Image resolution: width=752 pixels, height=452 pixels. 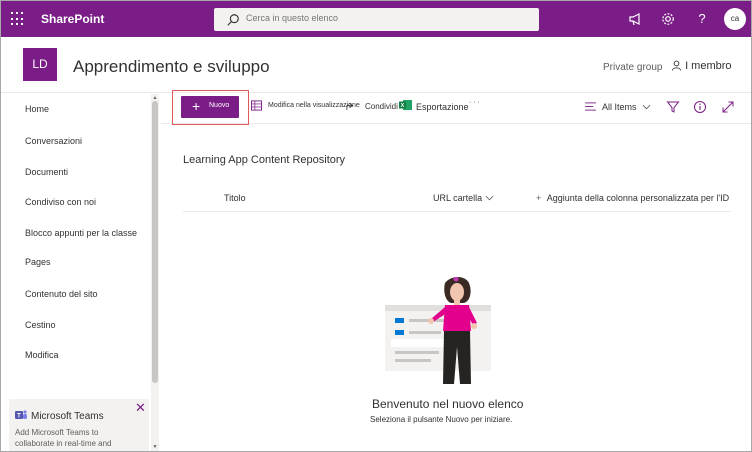 I want to click on nav-item-modifica: Modifica, so click(x=42, y=355).